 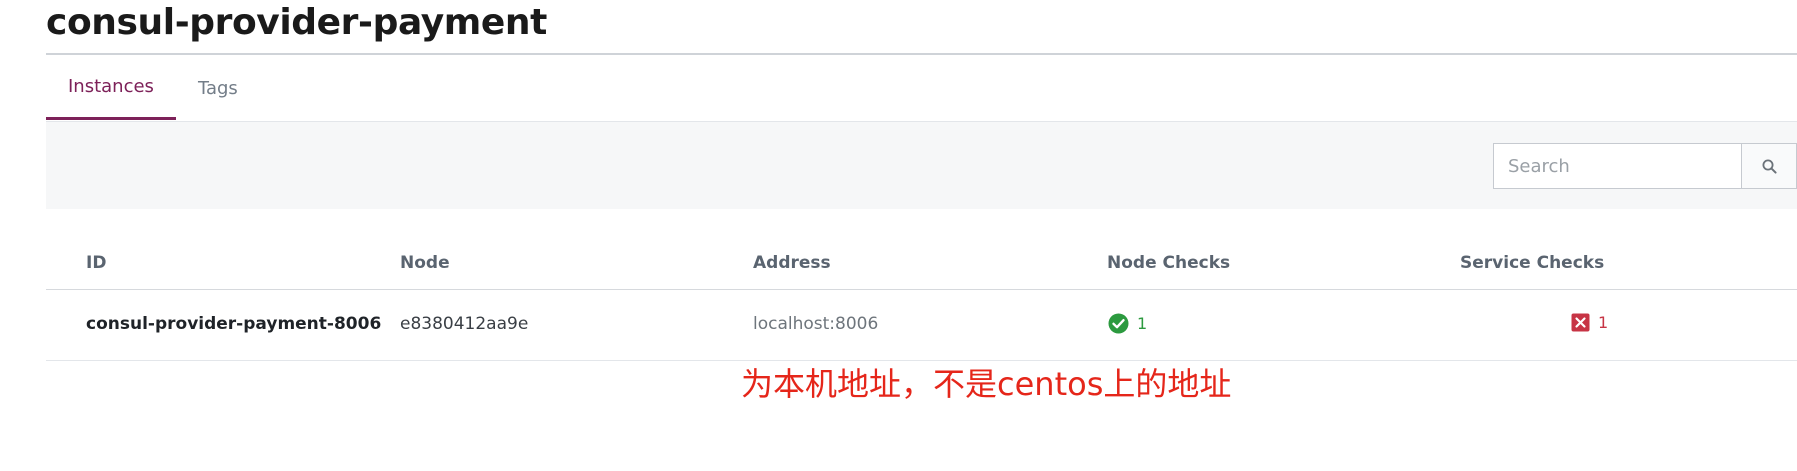 I want to click on node-checks-count: 1, so click(x=1142, y=323).